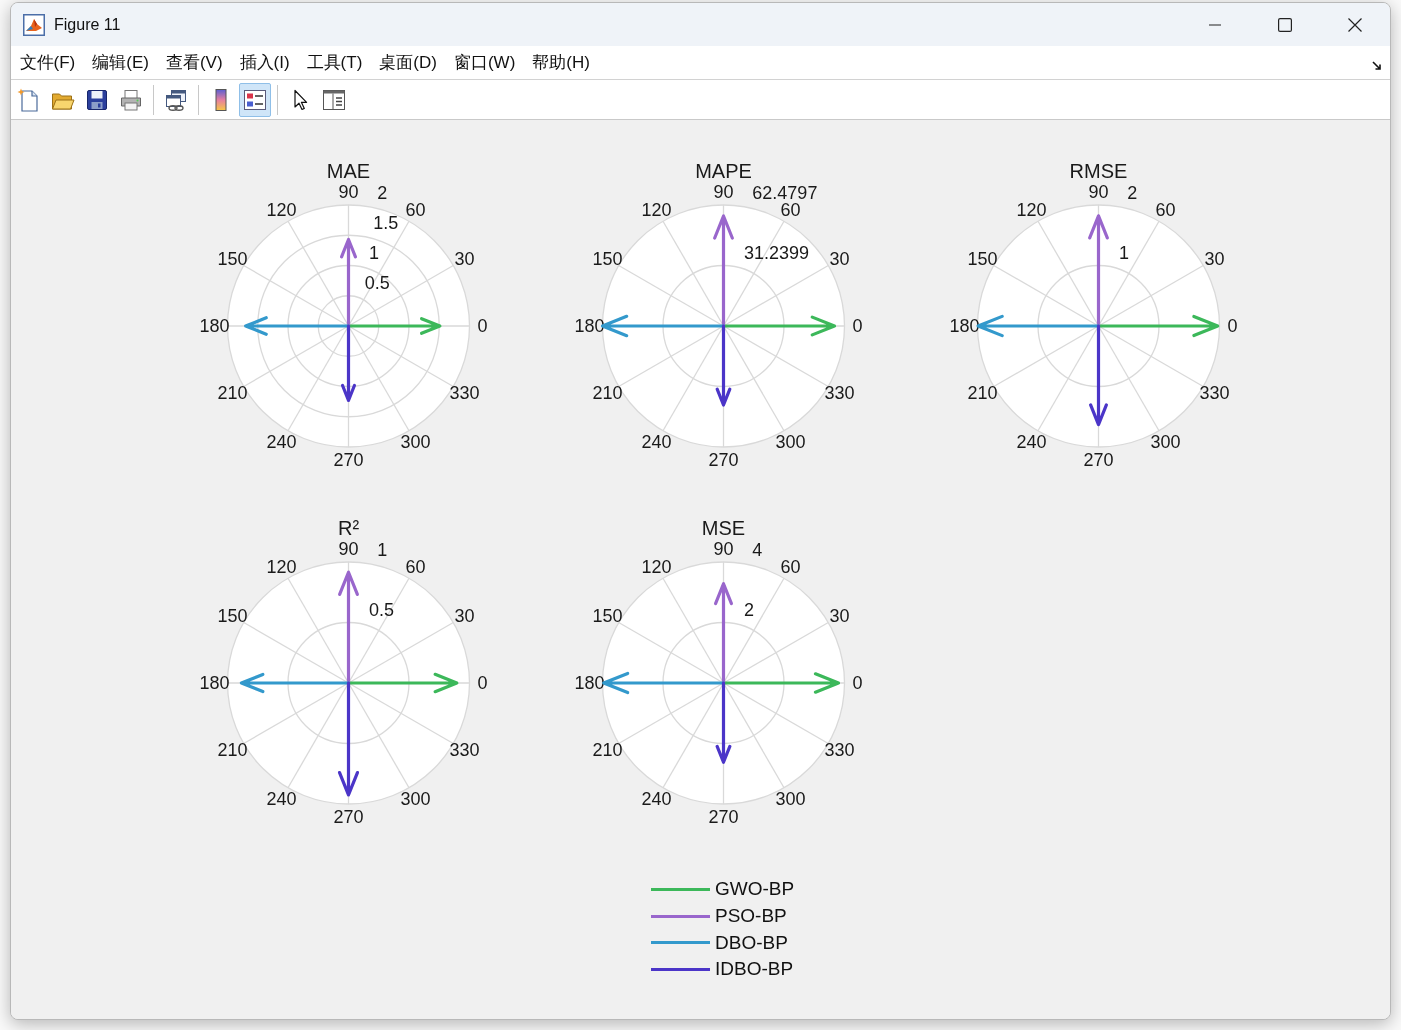 The image size is (1401, 1030). I want to click on menu-item: 插入(I), so click(265, 62).